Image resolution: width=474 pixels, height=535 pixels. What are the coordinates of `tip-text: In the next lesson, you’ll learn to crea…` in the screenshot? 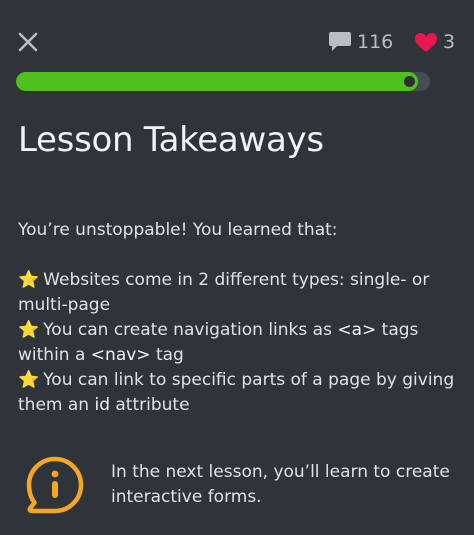 It's located at (280, 484).